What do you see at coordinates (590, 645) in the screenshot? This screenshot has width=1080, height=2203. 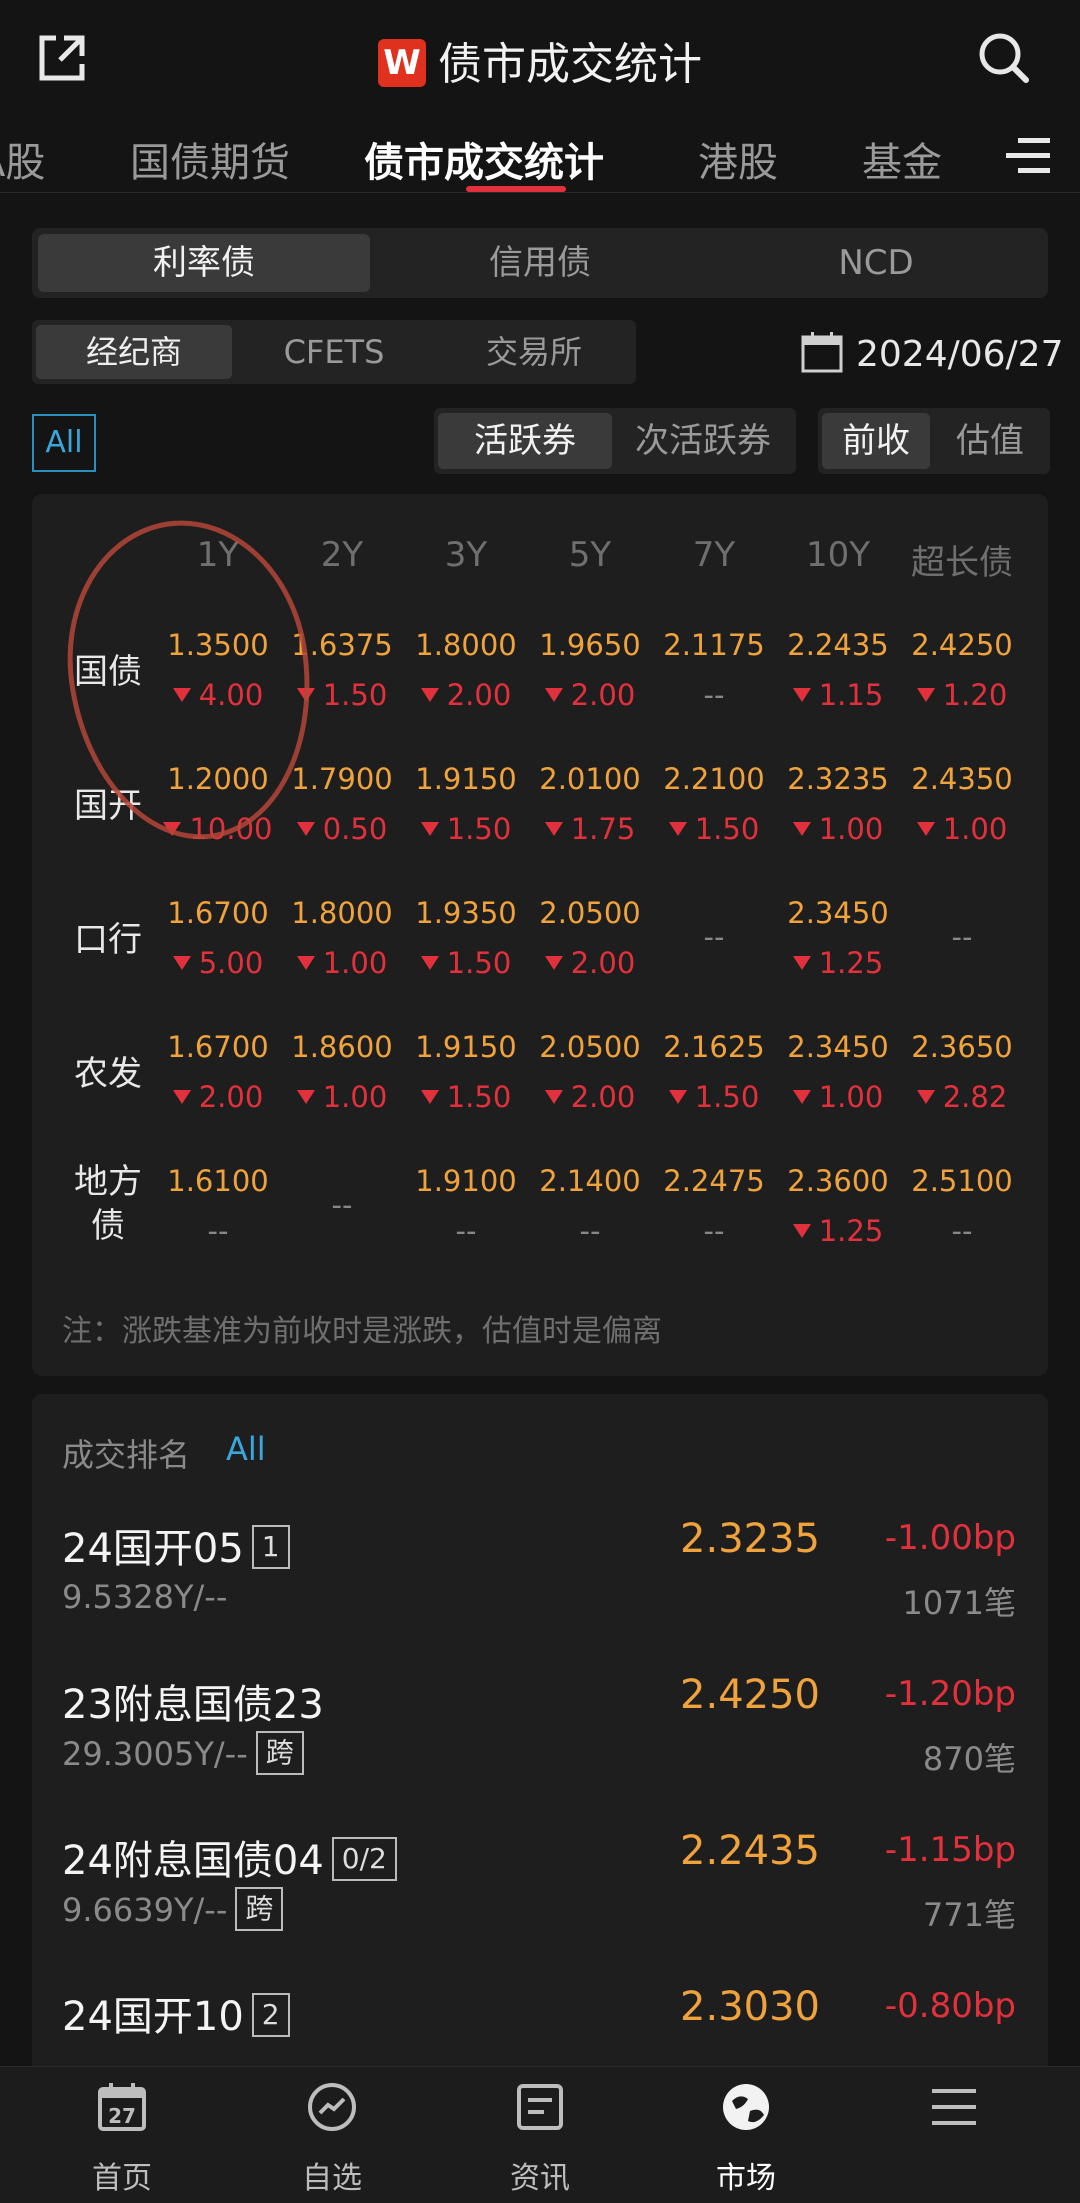 I see `grid-cell-yield: 1.9650` at bounding box center [590, 645].